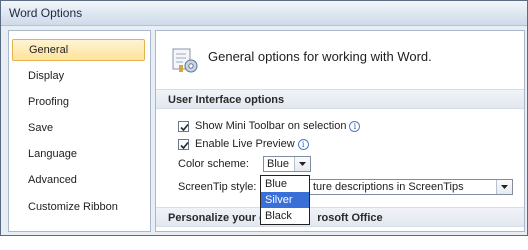 This screenshot has height=250, width=528. I want to click on options-gear-icon, so click(185, 60).